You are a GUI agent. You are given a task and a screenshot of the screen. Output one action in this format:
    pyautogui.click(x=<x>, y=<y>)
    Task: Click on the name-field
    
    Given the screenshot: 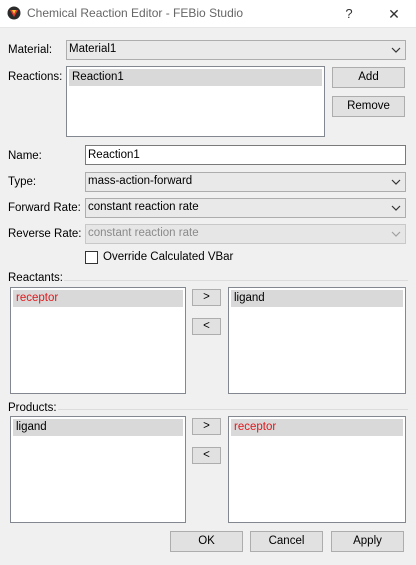 What is the action you would take?
    pyautogui.click(x=245, y=155)
    